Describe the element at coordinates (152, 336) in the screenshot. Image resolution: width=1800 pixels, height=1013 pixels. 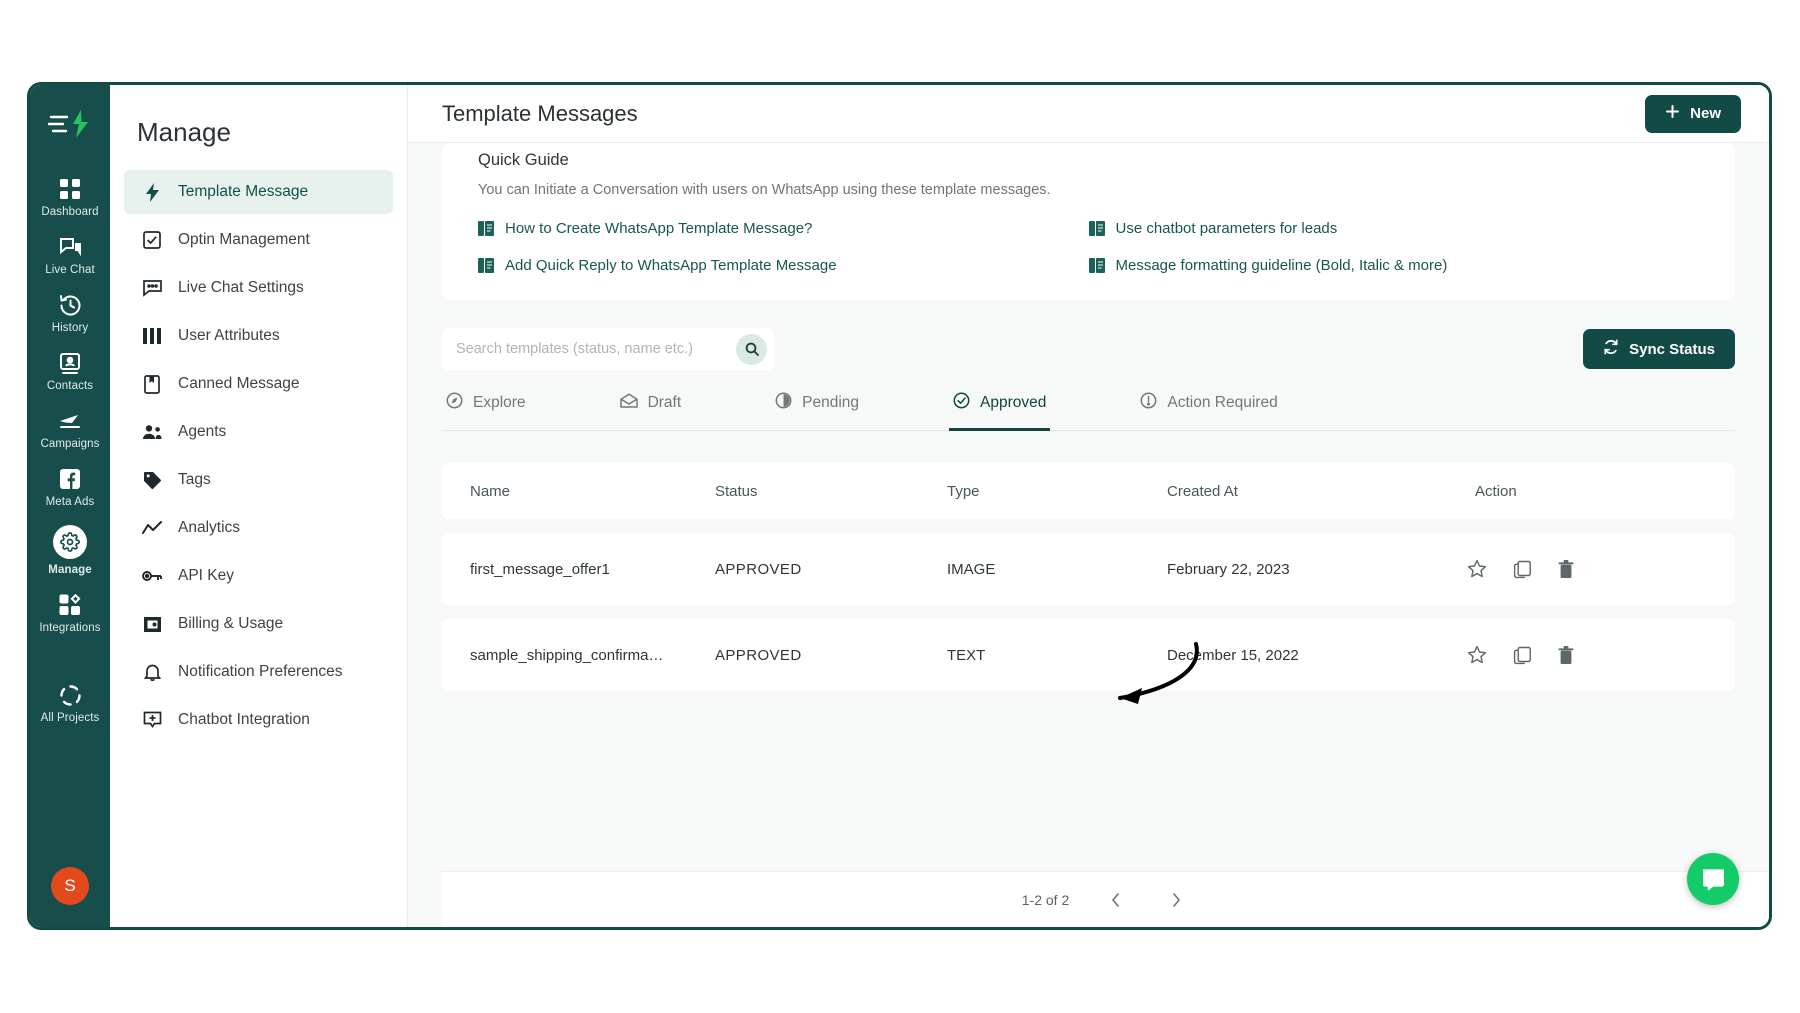
I see `columns-icon` at that location.